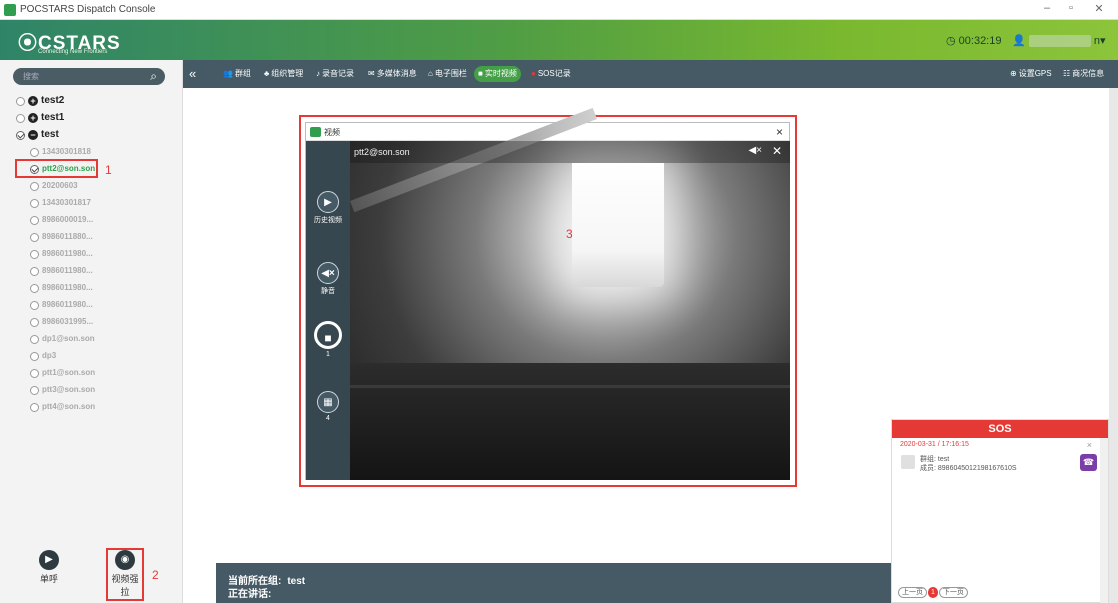  I want to click on sos-scrollbar, so click(1104, 520).